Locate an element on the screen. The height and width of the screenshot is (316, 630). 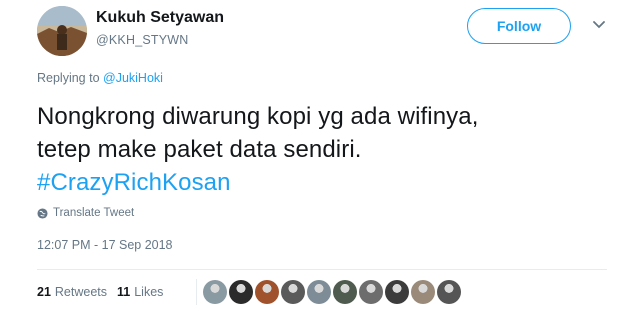
replying-to-label: Replying to is located at coordinates (70, 78).